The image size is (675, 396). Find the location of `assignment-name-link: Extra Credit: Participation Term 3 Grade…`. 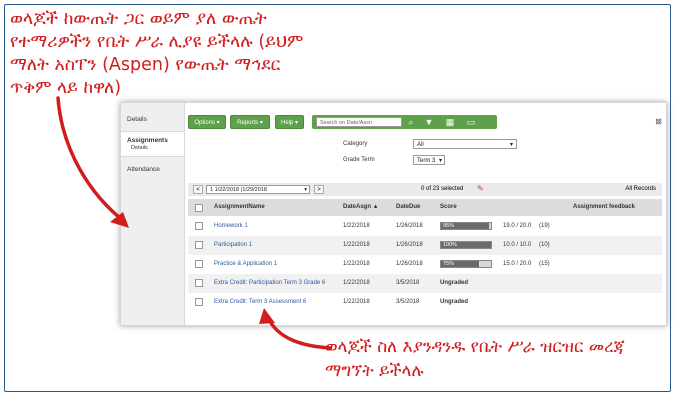

assignment-name-link: Extra Credit: Participation Term 3 Grade… is located at coordinates (269, 283).